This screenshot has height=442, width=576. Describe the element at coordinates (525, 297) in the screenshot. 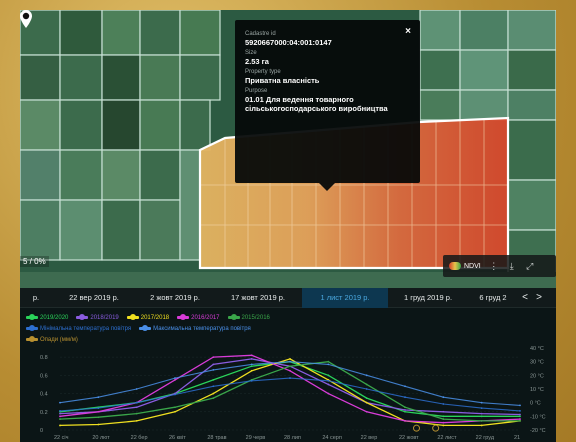

I see `prev-date-icon: <` at that location.